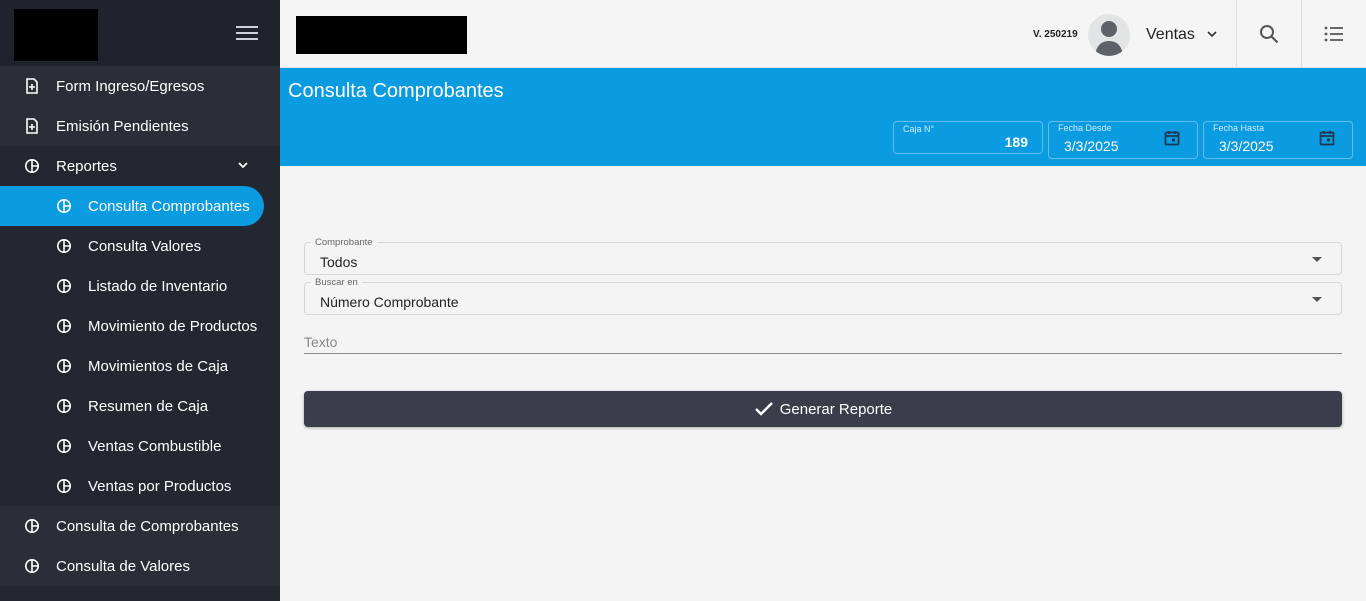 Image resolution: width=1366 pixels, height=601 pixels. I want to click on sidebar-item-consulta-de-valores: Consulta de Valores, so click(140, 566).